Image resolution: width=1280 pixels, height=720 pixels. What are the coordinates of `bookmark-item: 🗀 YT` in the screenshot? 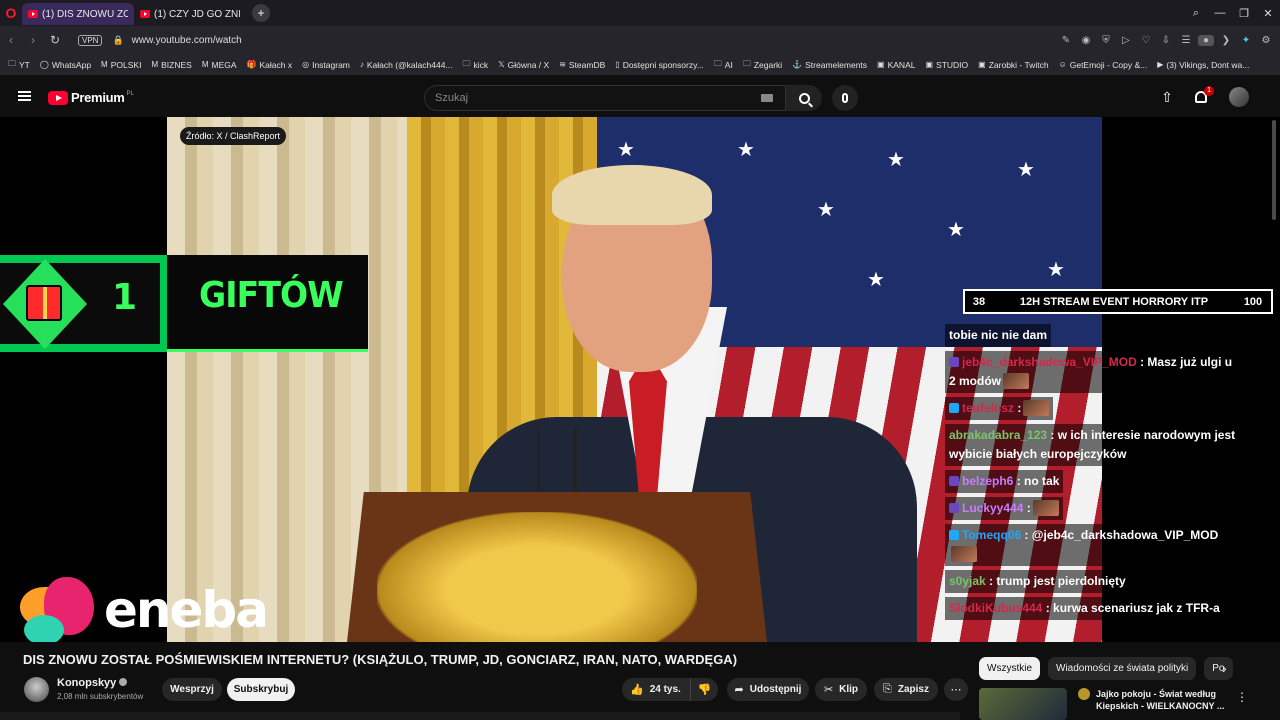 It's located at (19, 65).